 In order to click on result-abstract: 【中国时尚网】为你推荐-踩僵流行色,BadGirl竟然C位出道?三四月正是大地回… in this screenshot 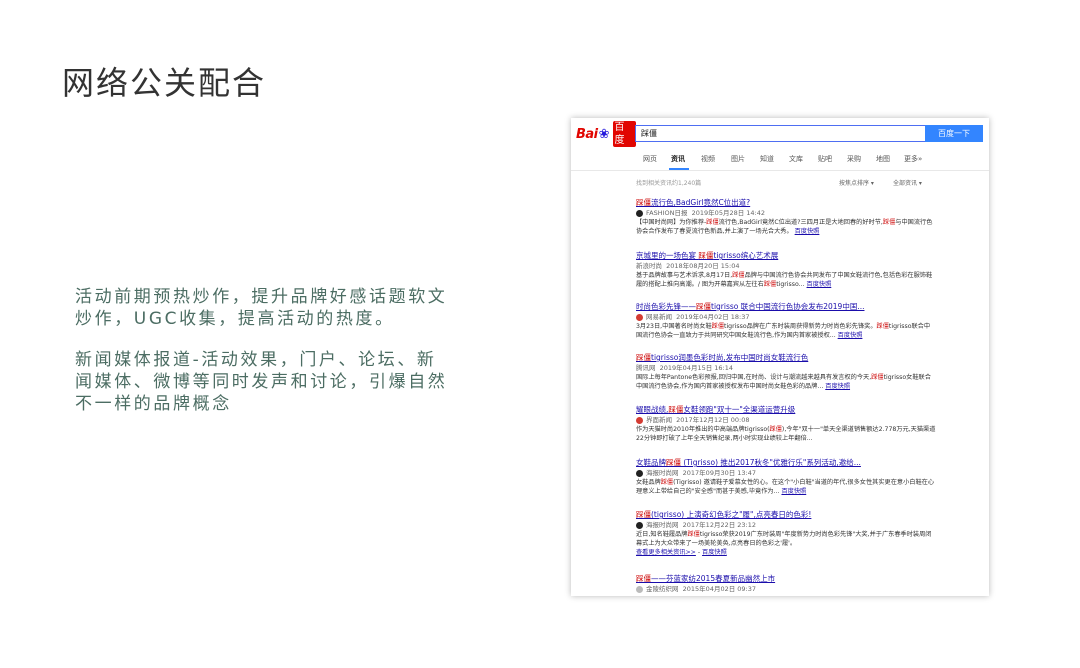, I will do `click(784, 227)`.